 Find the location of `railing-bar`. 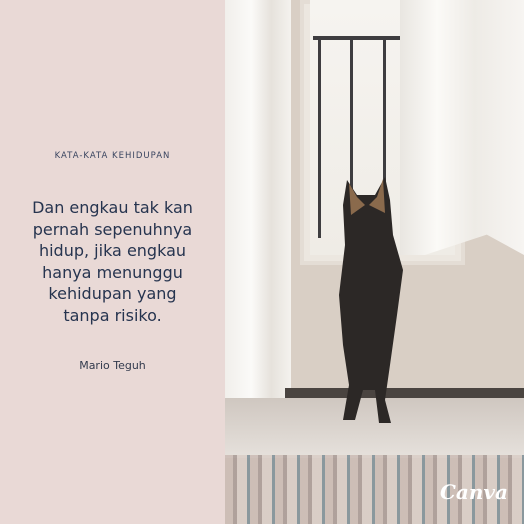

railing-bar is located at coordinates (319, 138).